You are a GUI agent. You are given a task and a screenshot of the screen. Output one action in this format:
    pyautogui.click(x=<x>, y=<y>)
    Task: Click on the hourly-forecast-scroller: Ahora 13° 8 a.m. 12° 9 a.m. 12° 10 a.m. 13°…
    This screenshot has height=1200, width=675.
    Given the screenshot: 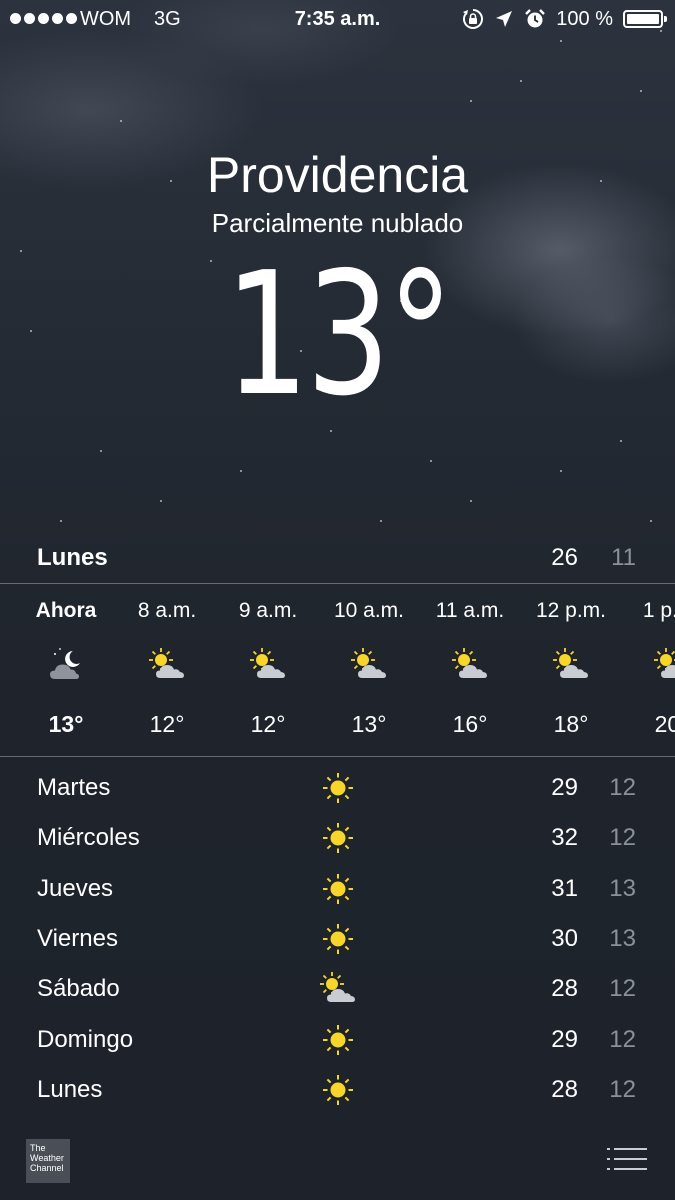 What is the action you would take?
    pyautogui.click(x=337, y=670)
    